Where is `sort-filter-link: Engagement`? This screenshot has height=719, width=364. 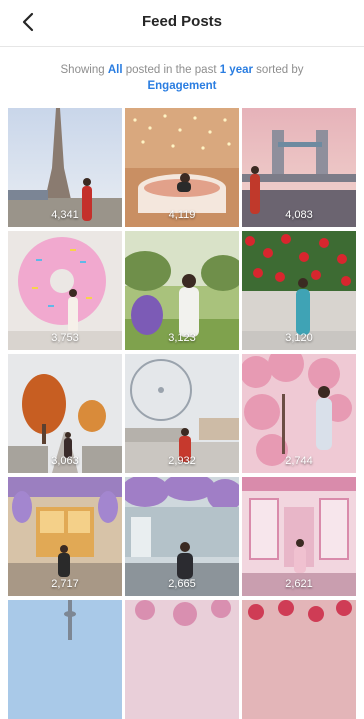
sort-filter-link: Engagement is located at coordinates (181, 86).